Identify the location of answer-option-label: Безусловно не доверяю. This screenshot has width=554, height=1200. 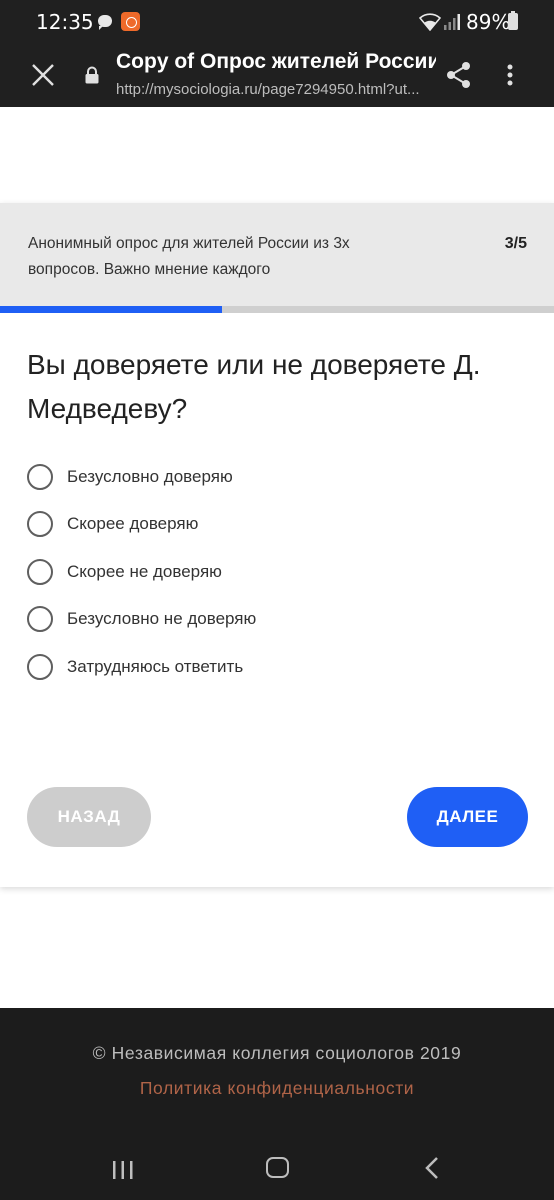
(162, 619).